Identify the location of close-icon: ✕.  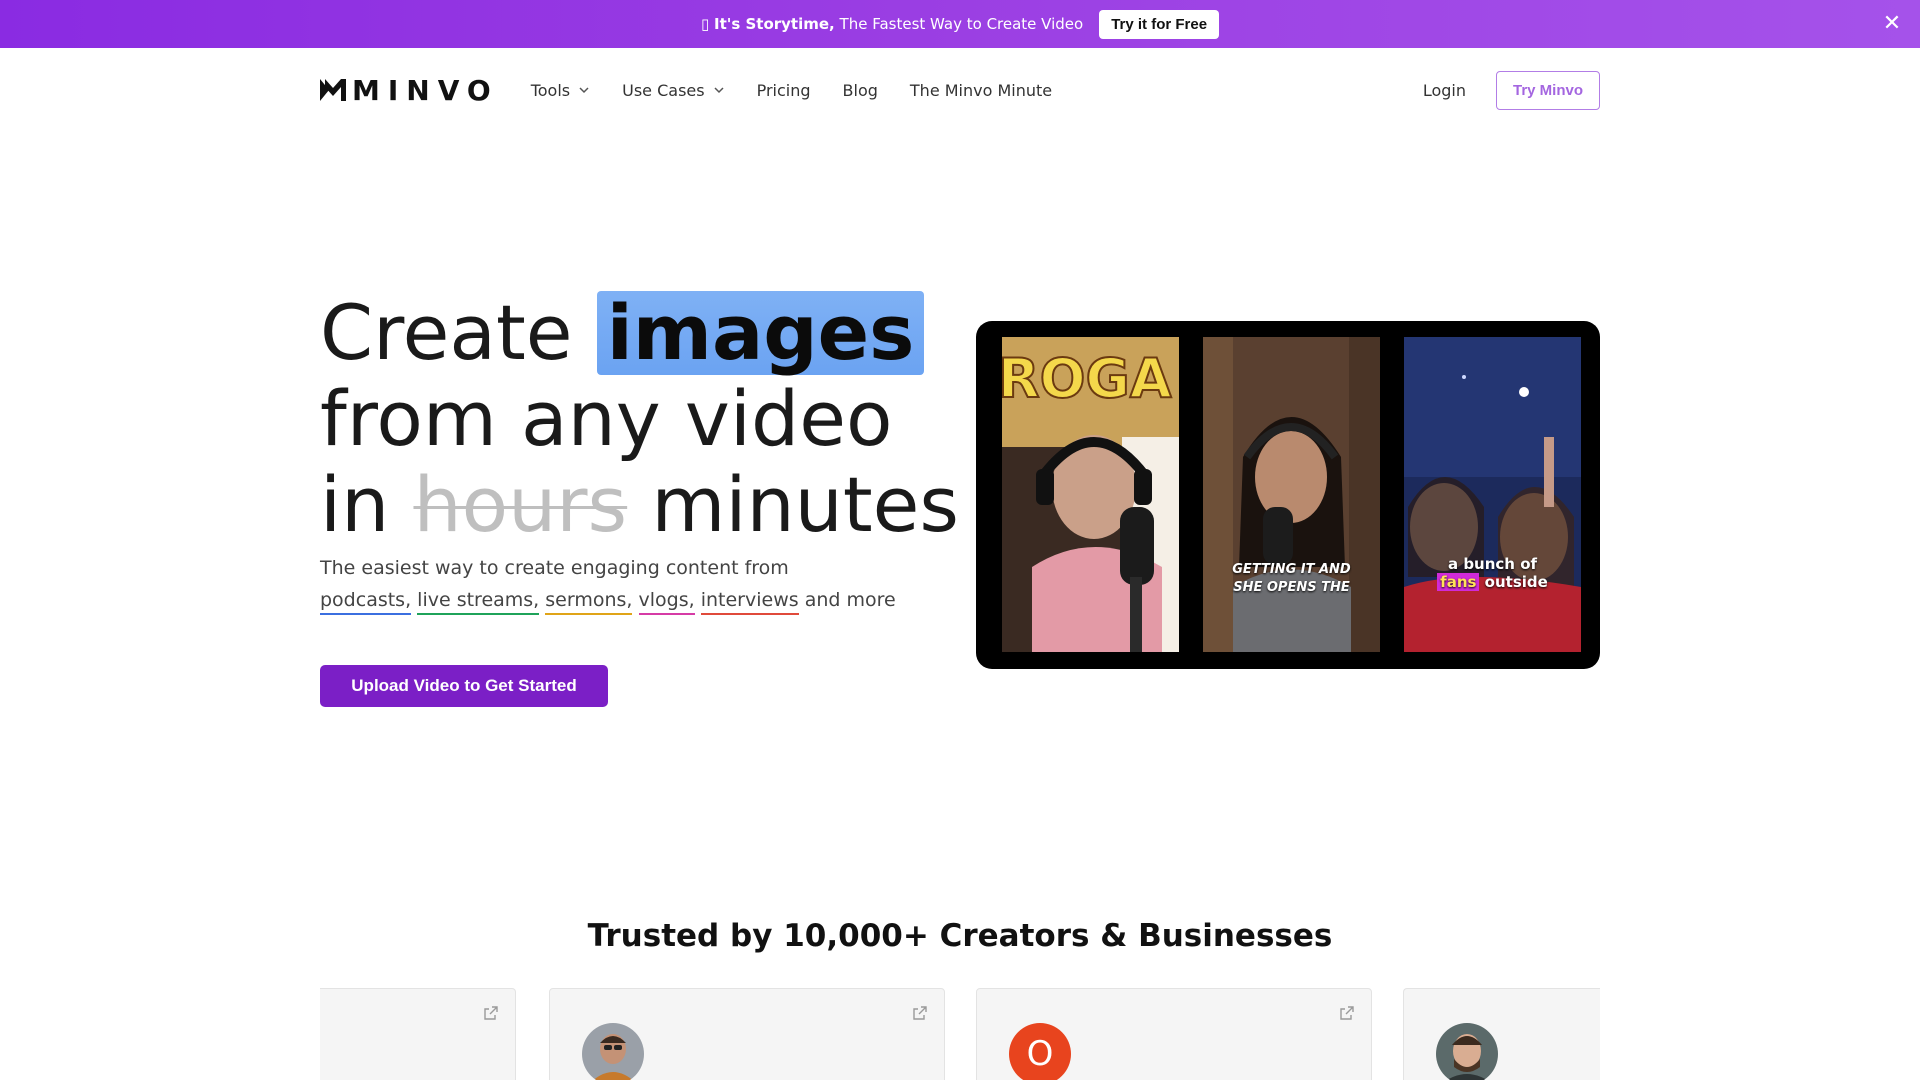
(1892, 24).